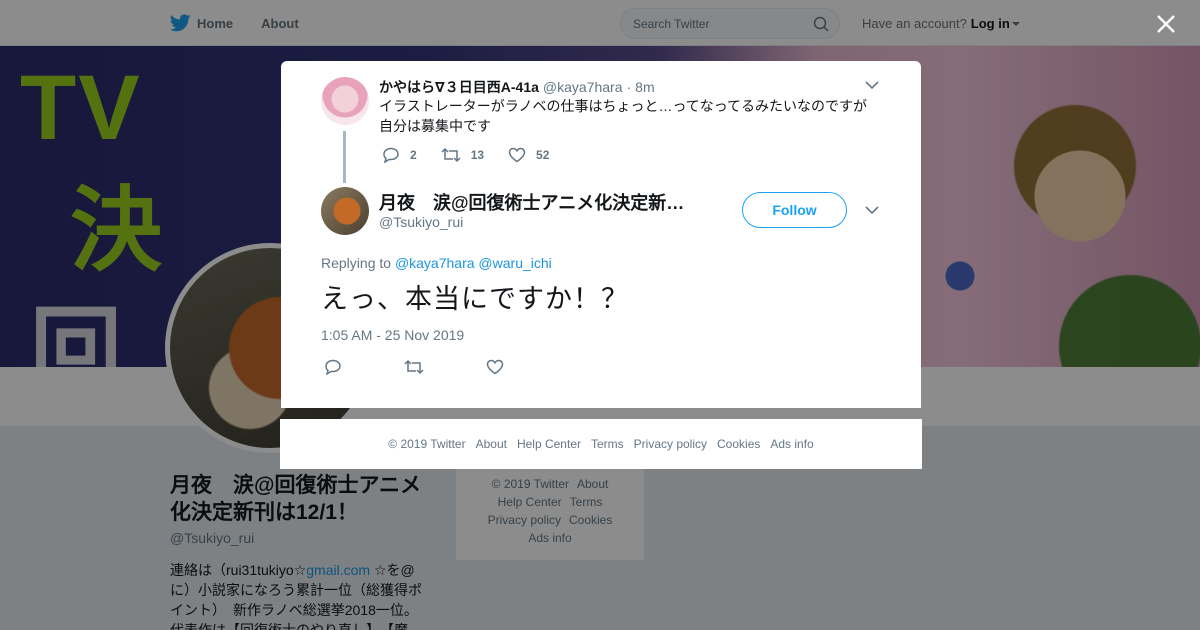 The image size is (1200, 630). I want to click on parent-author-handle: @kaya7hara, so click(583, 87).